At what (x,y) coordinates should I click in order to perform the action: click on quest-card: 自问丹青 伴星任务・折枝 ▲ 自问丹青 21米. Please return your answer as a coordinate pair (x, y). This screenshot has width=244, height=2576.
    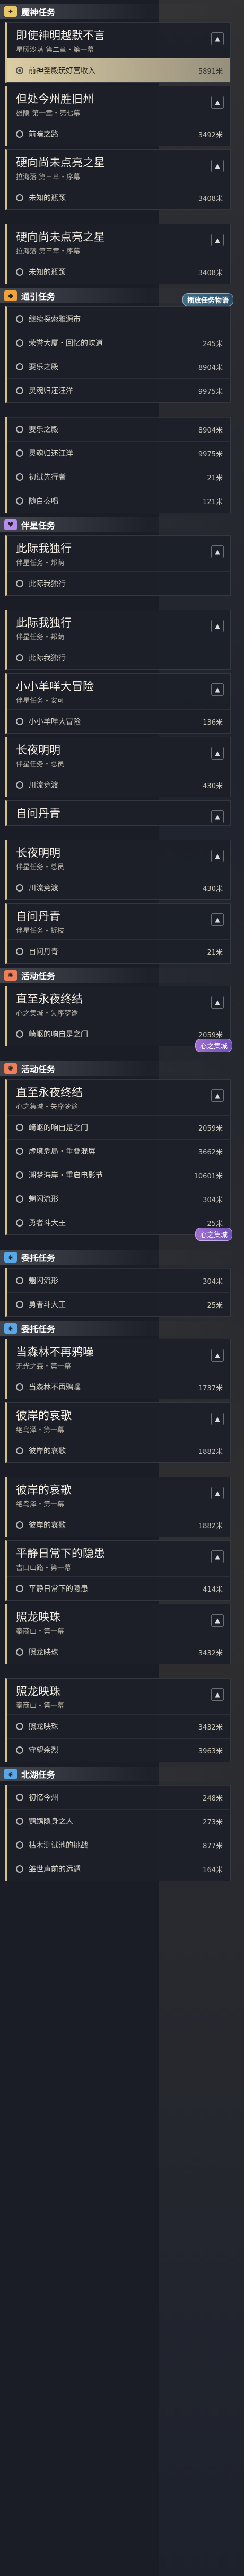
    Looking at the image, I should click on (118, 933).